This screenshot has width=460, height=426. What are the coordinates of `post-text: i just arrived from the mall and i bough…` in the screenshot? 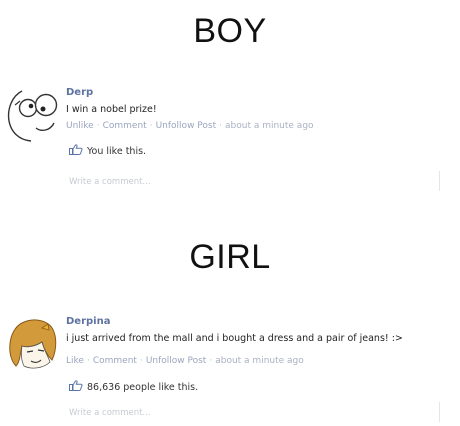 It's located at (234, 338).